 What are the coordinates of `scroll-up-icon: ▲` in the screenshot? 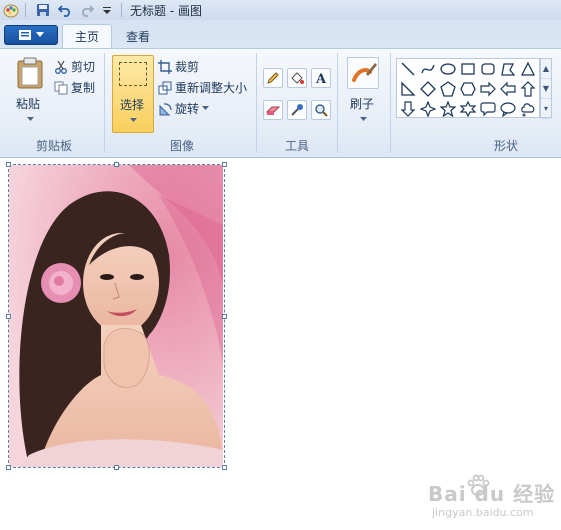 It's located at (546, 69).